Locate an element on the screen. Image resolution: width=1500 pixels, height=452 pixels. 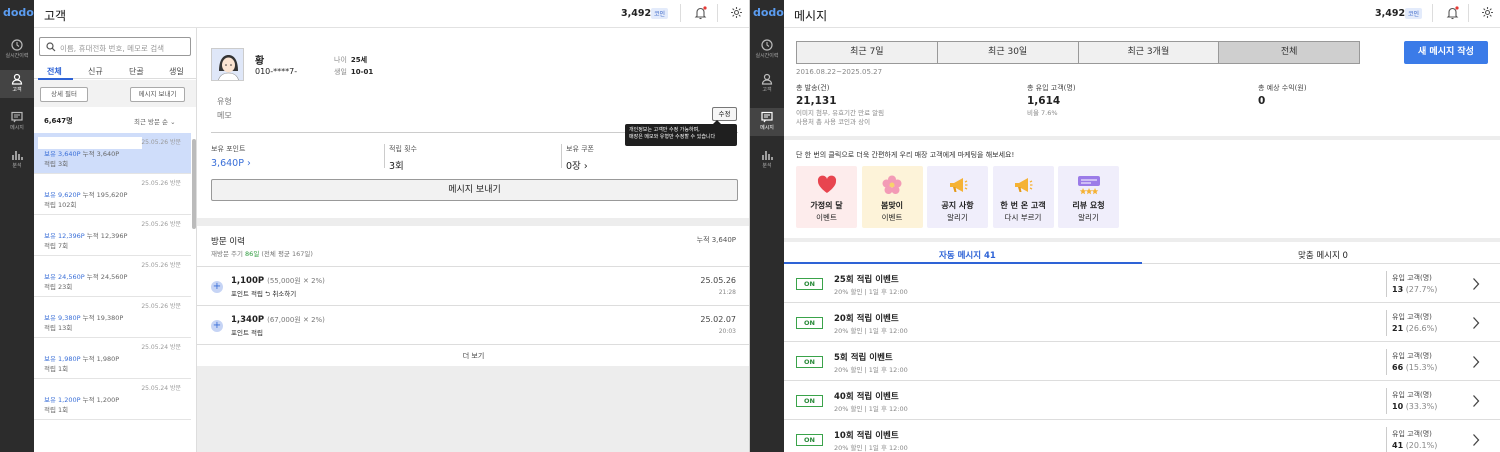
message-icon is located at coordinates (17, 117).